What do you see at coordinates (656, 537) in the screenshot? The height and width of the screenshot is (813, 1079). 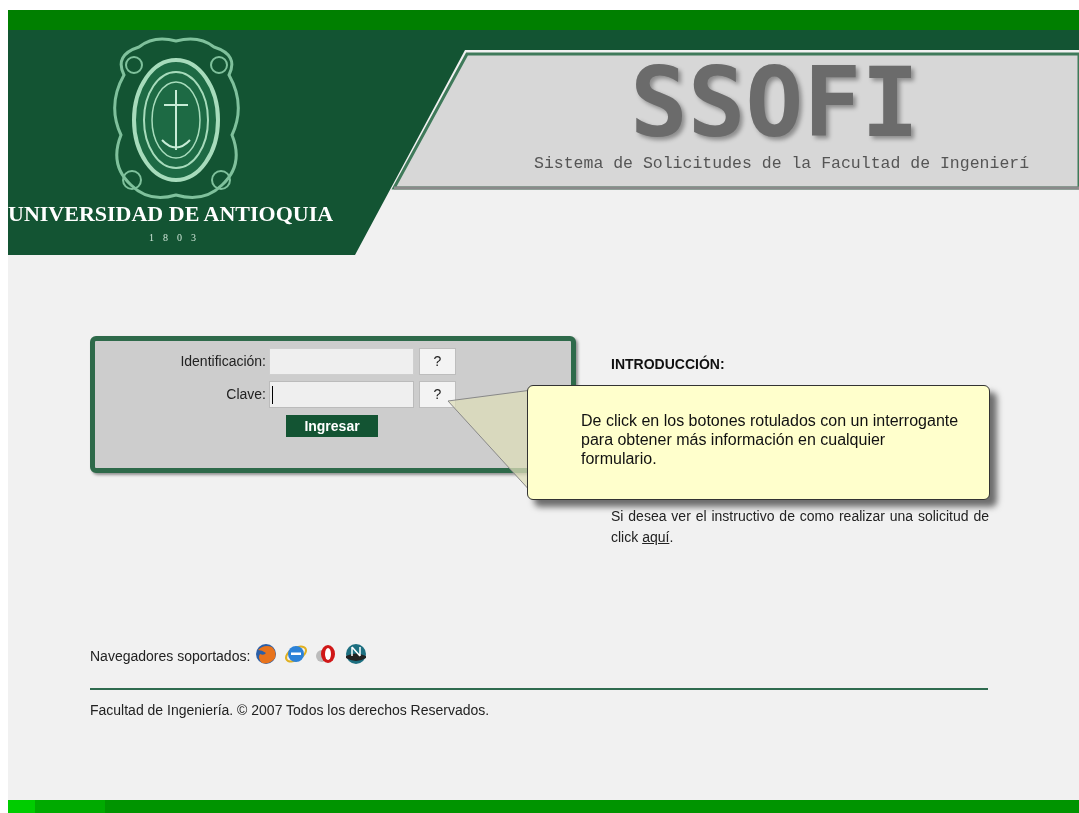 I see `instructions-link: aquí` at bounding box center [656, 537].